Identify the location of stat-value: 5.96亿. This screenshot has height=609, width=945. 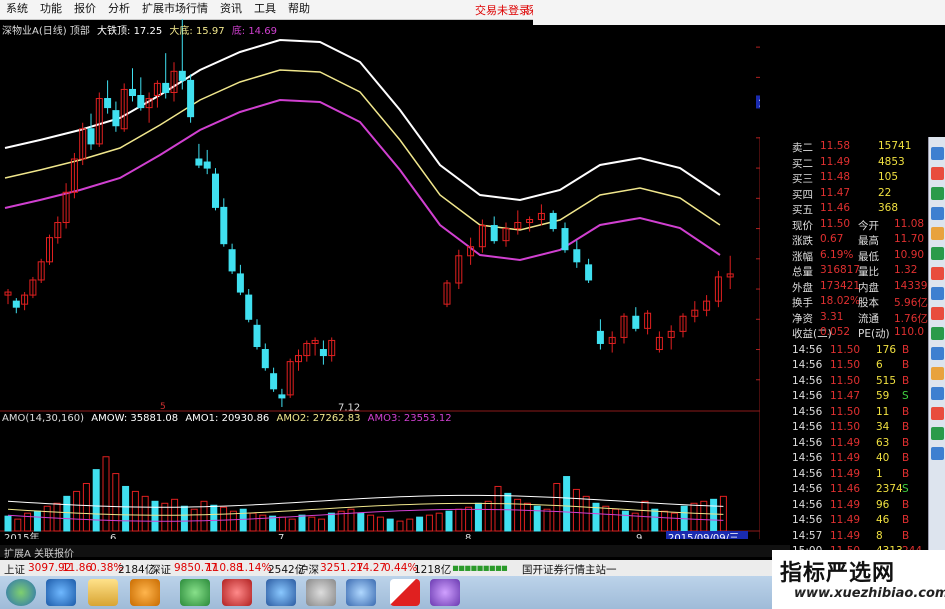
(911, 303).